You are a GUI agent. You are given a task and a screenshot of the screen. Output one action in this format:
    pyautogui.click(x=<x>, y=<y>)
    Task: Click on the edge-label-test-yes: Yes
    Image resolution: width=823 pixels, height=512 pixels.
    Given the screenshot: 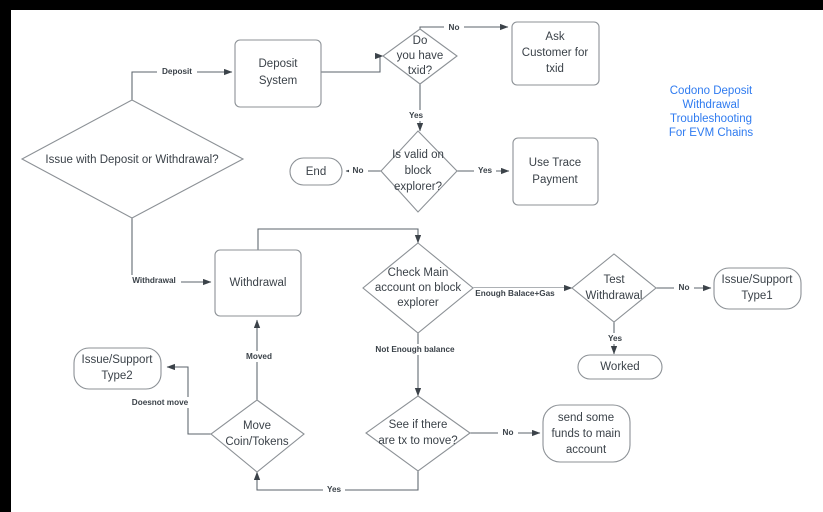 What is the action you would take?
    pyautogui.click(x=615, y=338)
    